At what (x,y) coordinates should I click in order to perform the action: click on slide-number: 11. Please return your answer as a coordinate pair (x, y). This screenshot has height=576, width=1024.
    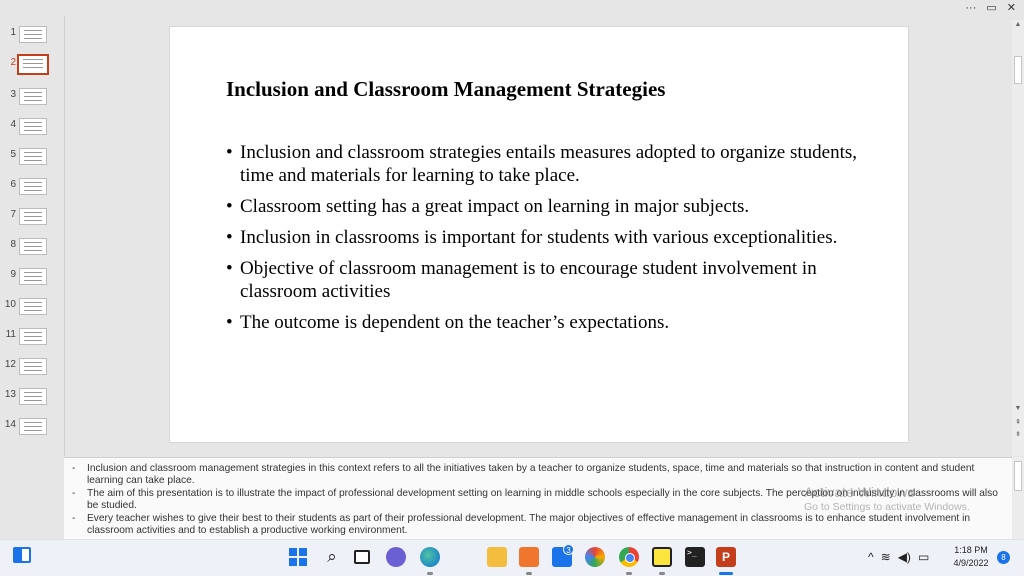
    Looking at the image, I should click on (10, 334).